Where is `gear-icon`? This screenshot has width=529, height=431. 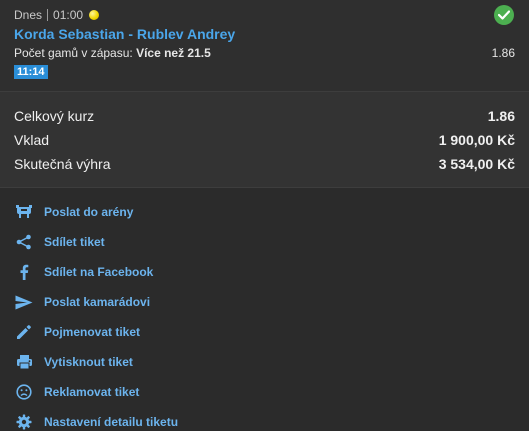
gear-icon is located at coordinates (24, 421).